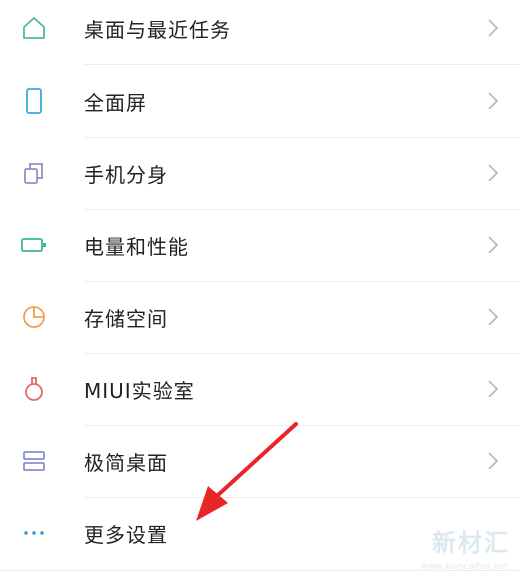 Image resolution: width=520 pixels, height=582 pixels. I want to click on flask-icon, so click(34, 389).